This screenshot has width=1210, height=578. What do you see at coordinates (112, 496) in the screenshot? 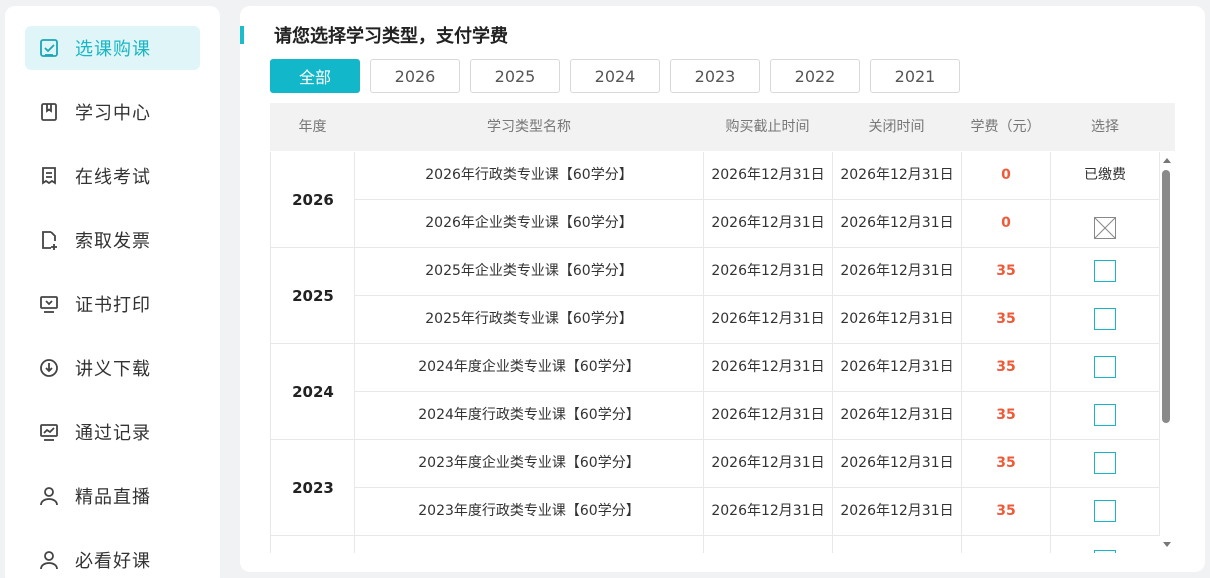
I see `sidebar-item-7: 精品直播` at bounding box center [112, 496].